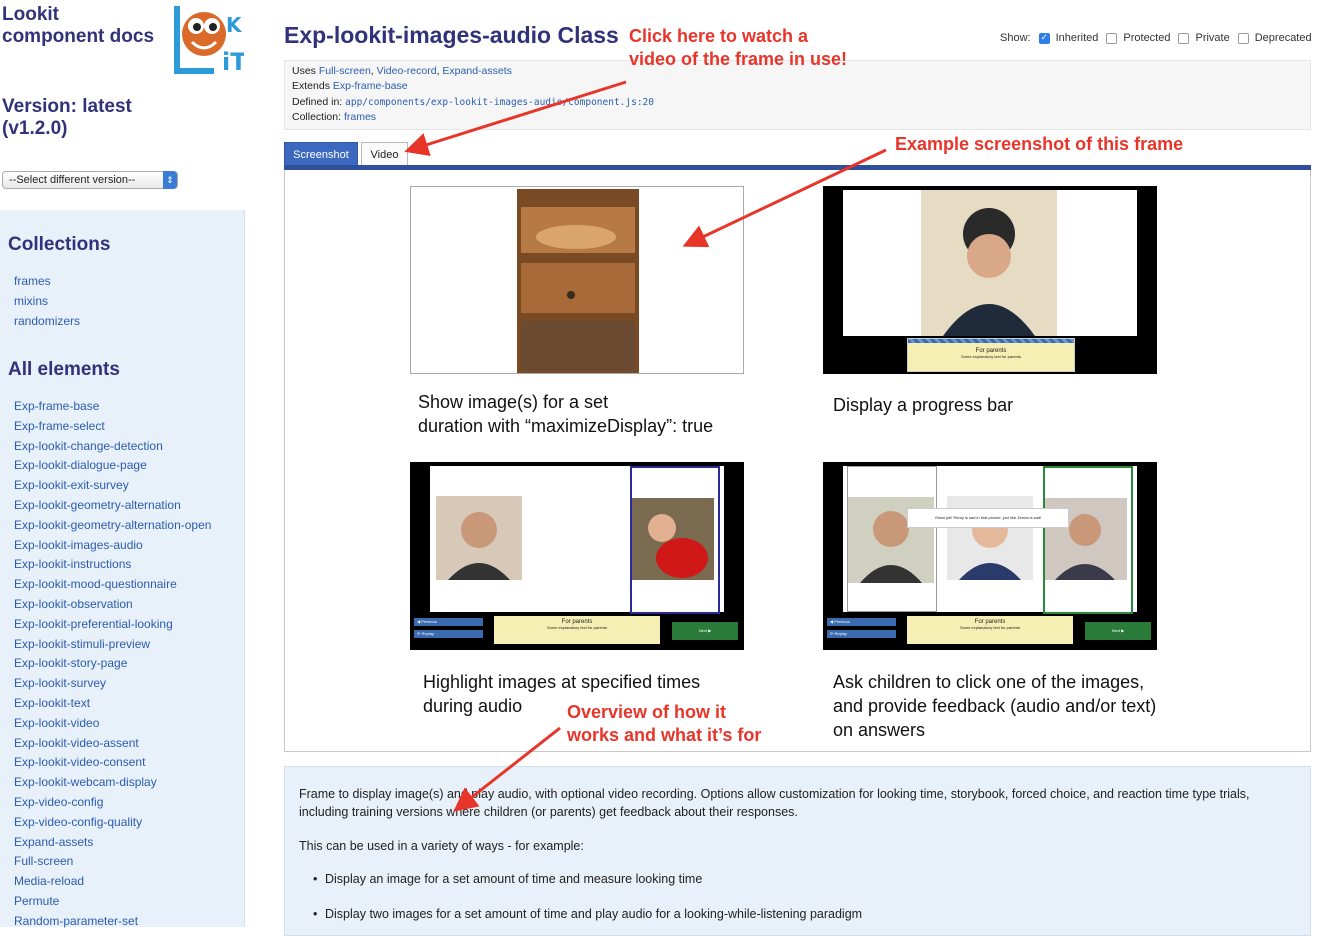 The height and width of the screenshot is (936, 1329). Describe the element at coordinates (64, 369) in the screenshot. I see `all-elements-heading: All elements` at that location.